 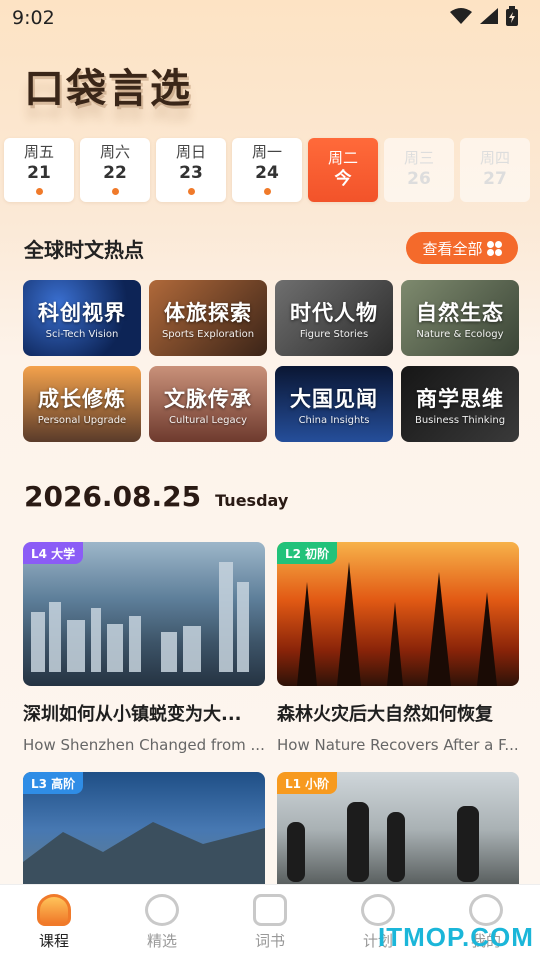 I want to click on topic-card-nature: 自然生态 Nature & Ecology, so click(x=460, y=318).